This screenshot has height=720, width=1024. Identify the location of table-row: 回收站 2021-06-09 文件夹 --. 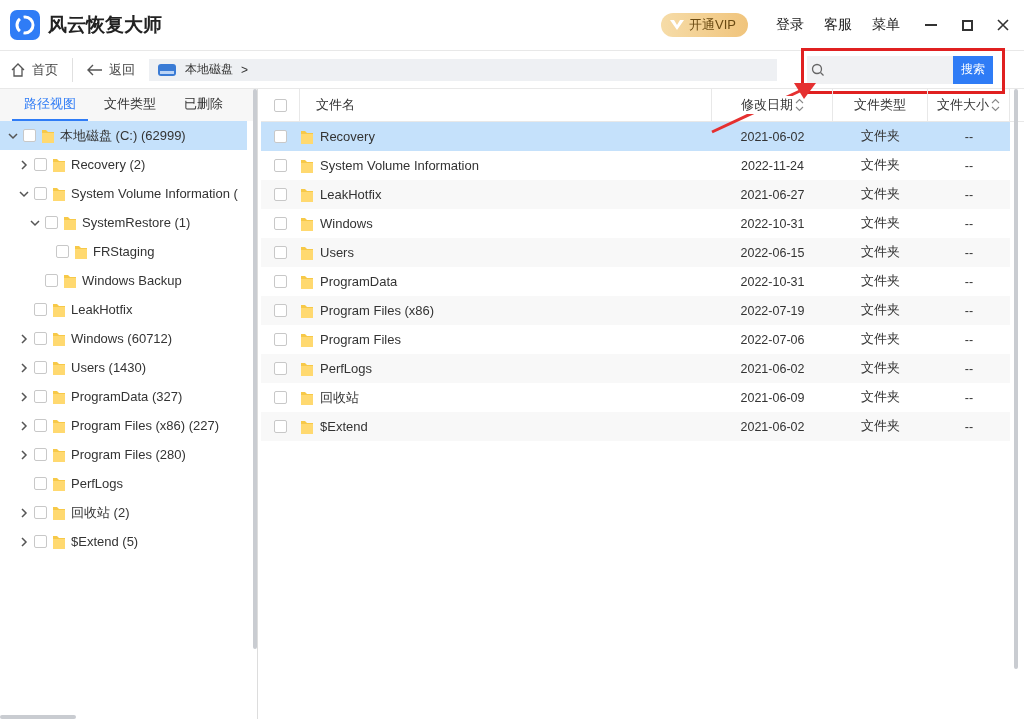
(635, 397).